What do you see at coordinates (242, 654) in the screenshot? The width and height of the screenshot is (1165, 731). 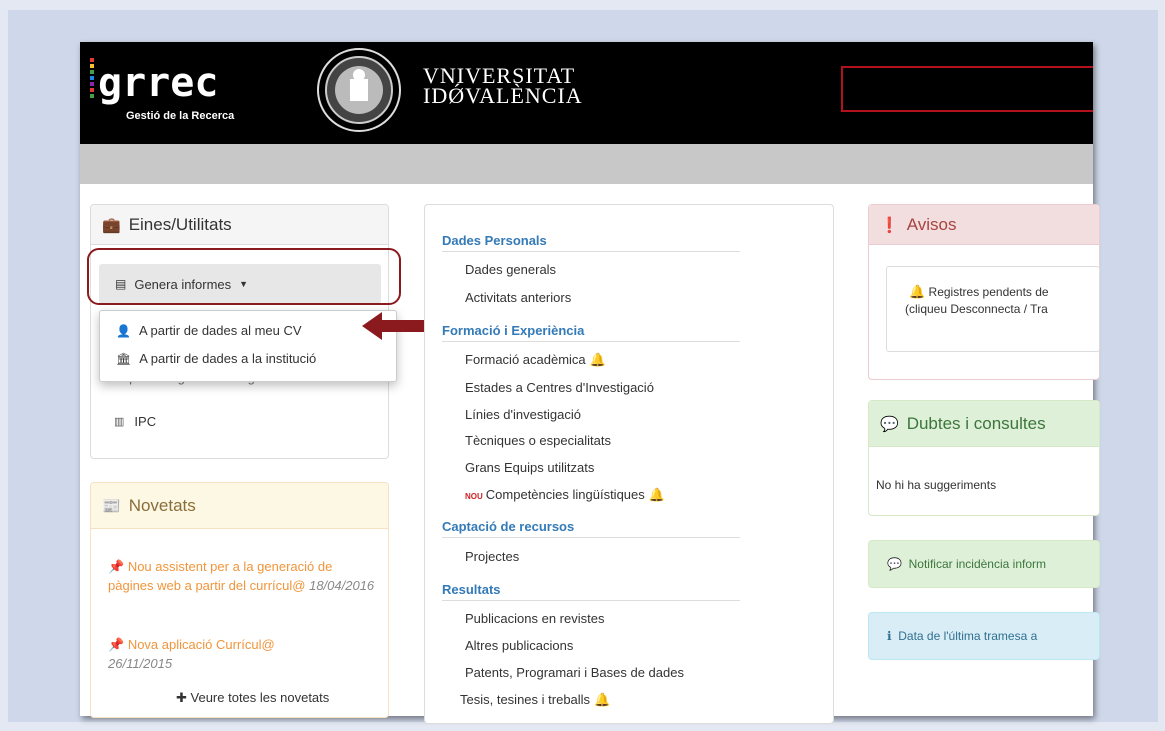 I see `news-item: 📌 Nova aplicació Currícul@ 26/11/2015` at bounding box center [242, 654].